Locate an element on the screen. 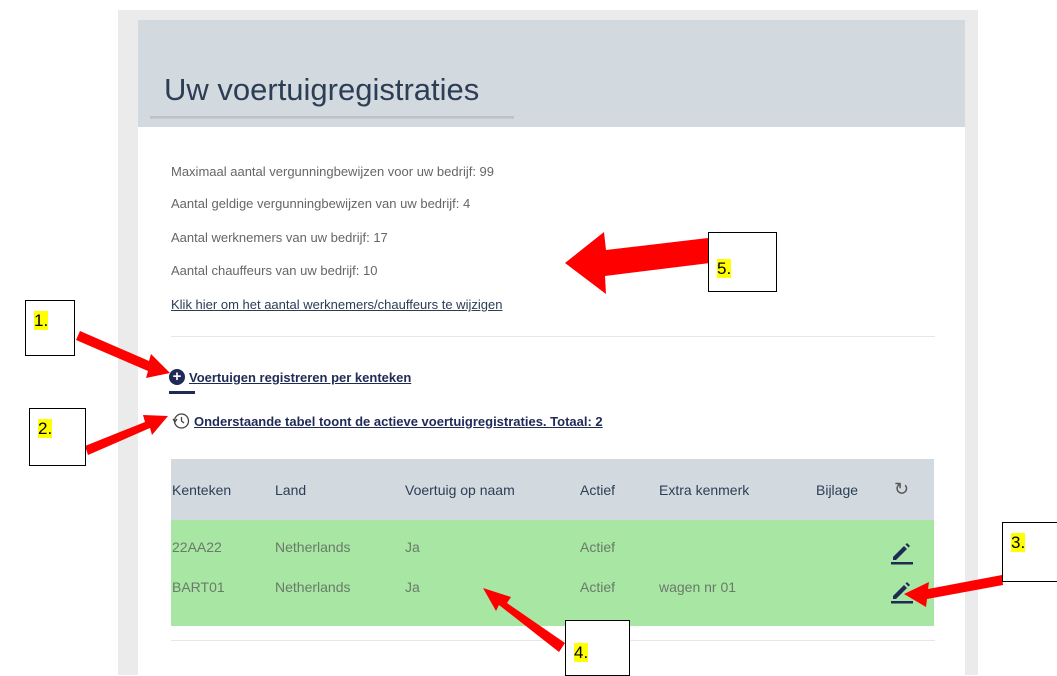 This screenshot has height=676, width=1057. annotation-label-3: 3. is located at coordinates (1029, 552).